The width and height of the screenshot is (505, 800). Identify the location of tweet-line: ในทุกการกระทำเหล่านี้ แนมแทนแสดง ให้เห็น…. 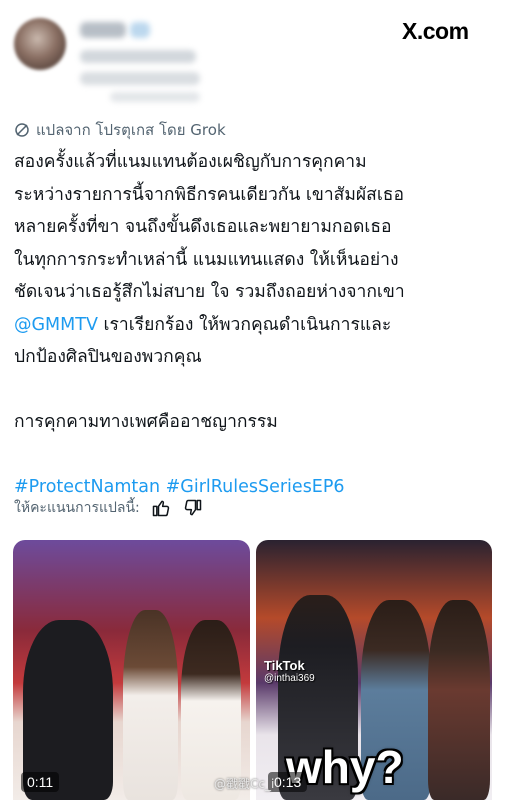
(206, 259).